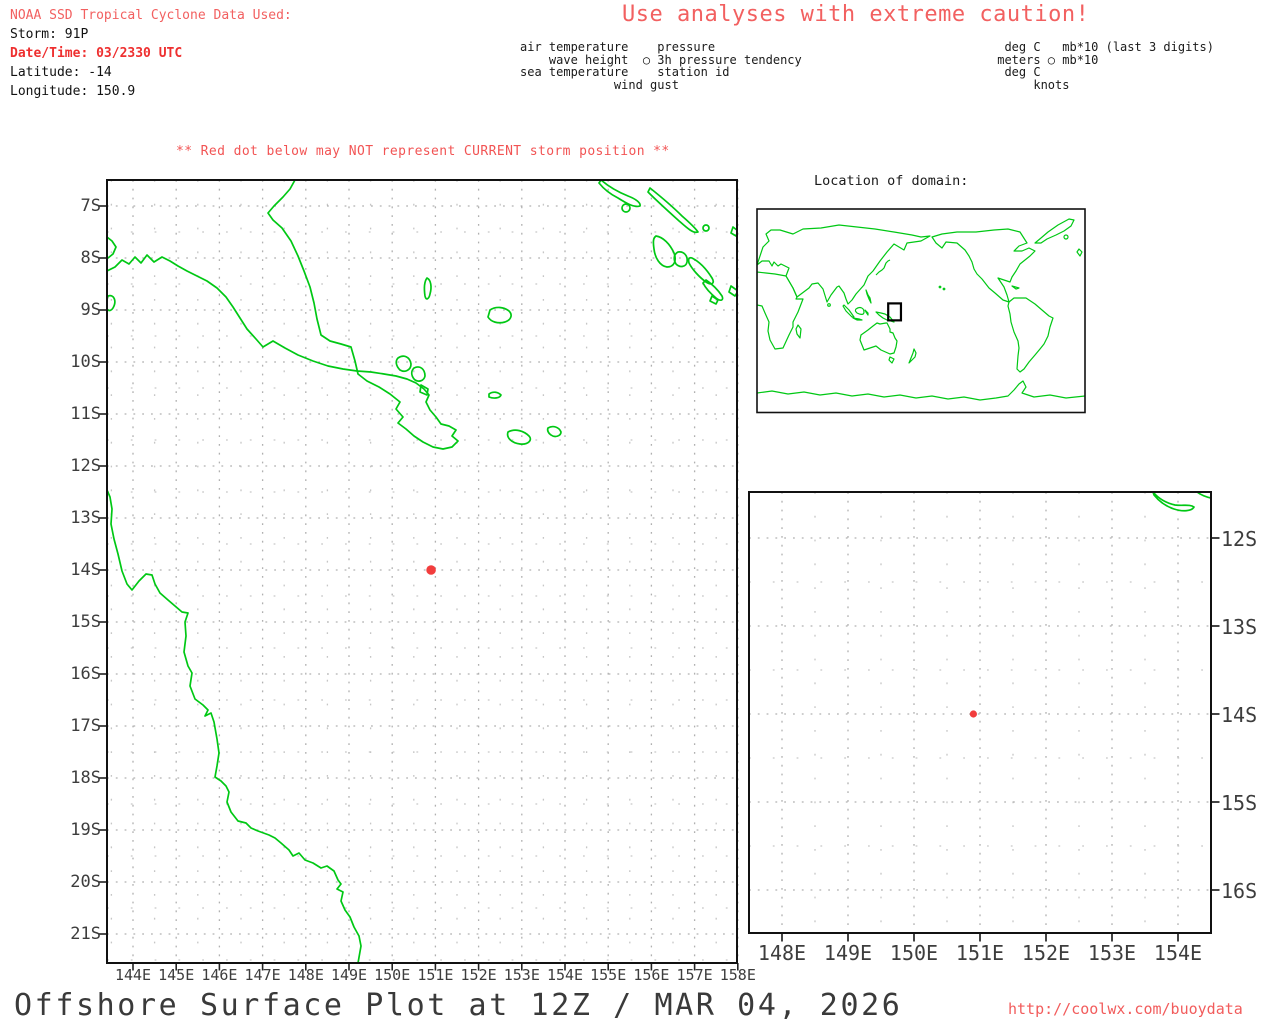  What do you see at coordinates (866, 312) in the screenshot?
I see `world-sulawesi` at bounding box center [866, 312].